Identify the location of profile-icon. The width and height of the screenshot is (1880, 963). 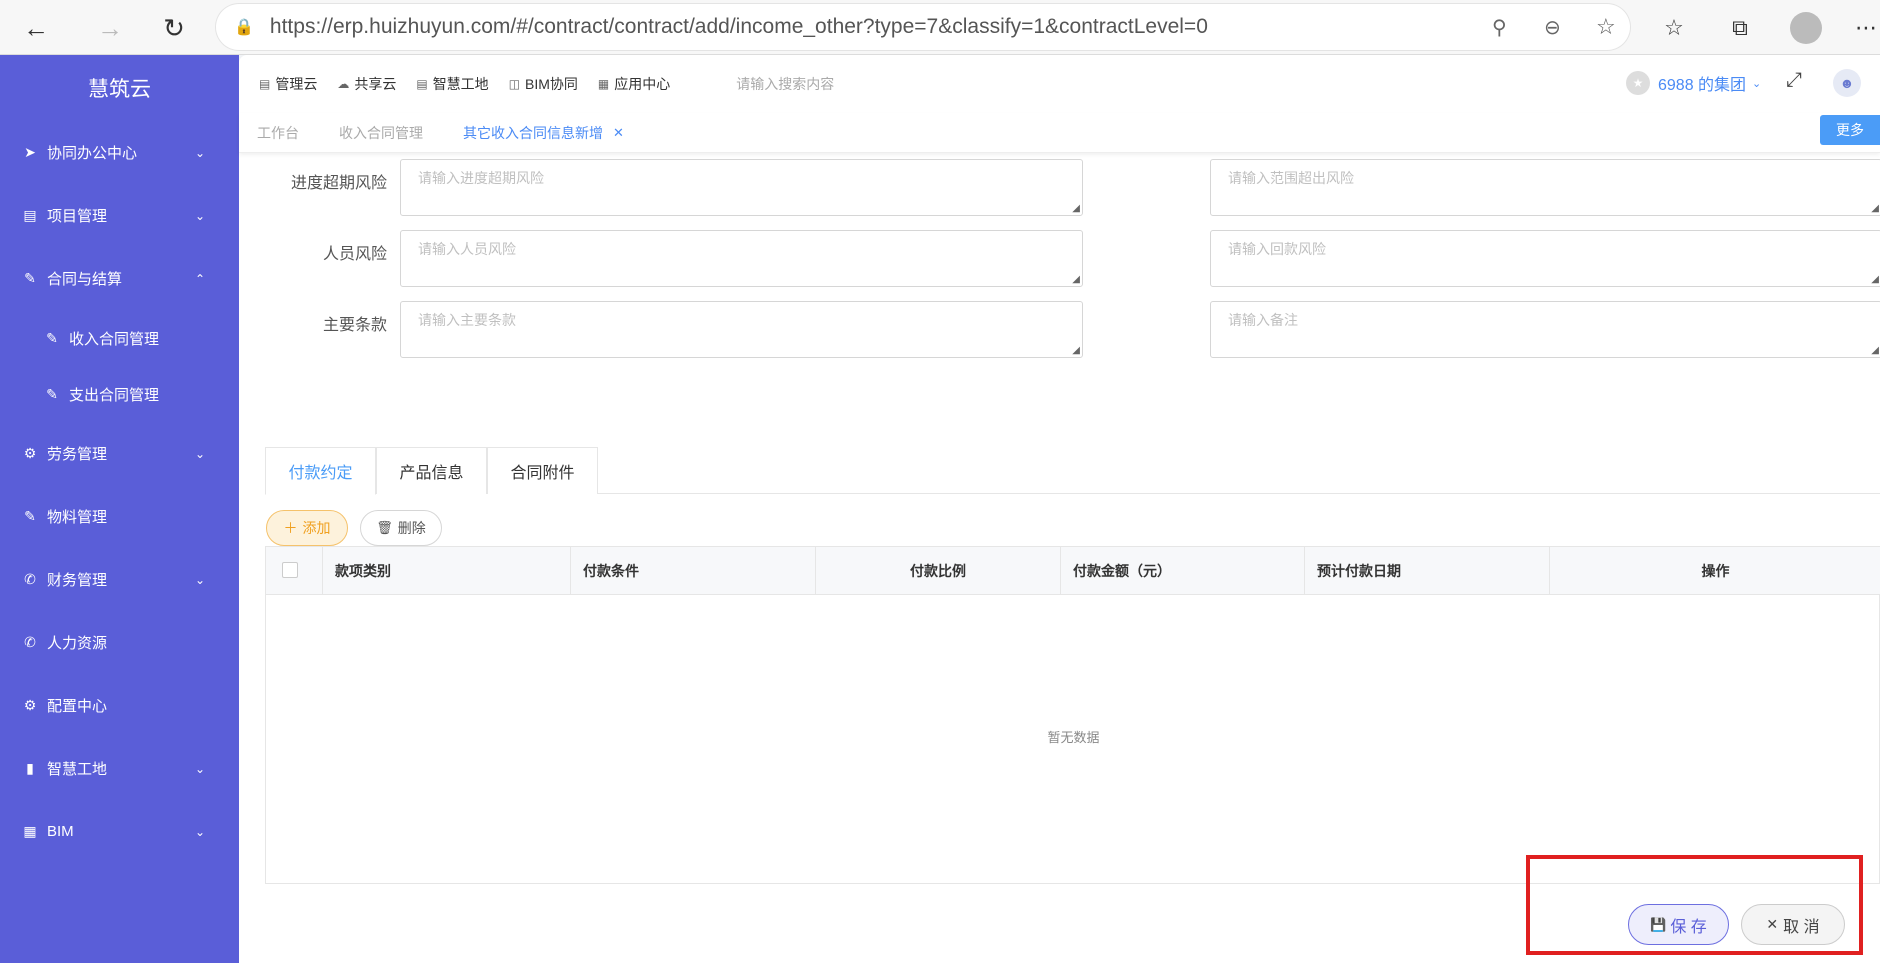
(1806, 28).